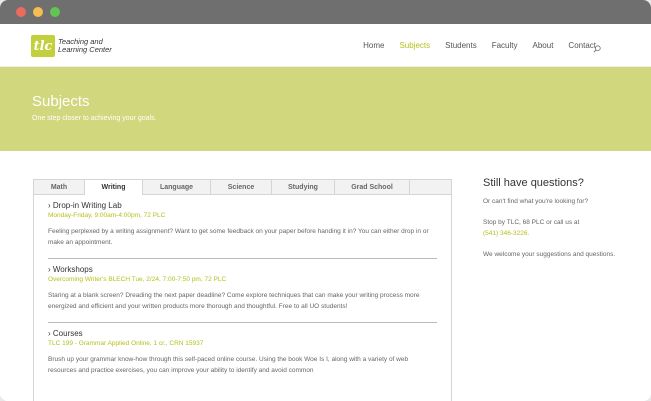 The width and height of the screenshot is (651, 401). What do you see at coordinates (373, 45) in the screenshot?
I see `nav-home: Home` at bounding box center [373, 45].